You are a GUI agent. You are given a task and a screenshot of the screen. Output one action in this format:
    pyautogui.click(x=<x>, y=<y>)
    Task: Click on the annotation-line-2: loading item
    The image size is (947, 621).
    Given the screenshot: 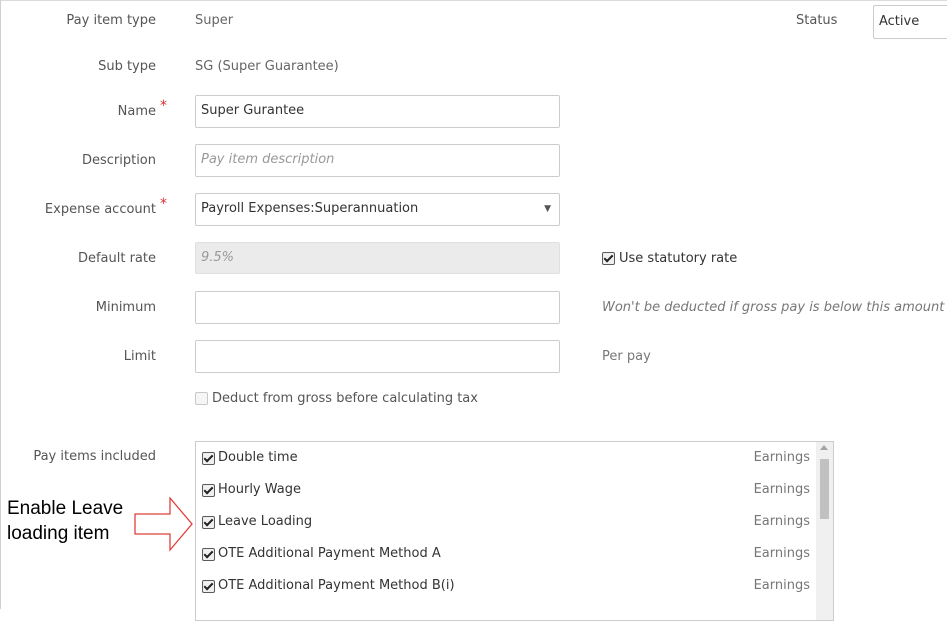 What is the action you would take?
    pyautogui.click(x=58, y=533)
    